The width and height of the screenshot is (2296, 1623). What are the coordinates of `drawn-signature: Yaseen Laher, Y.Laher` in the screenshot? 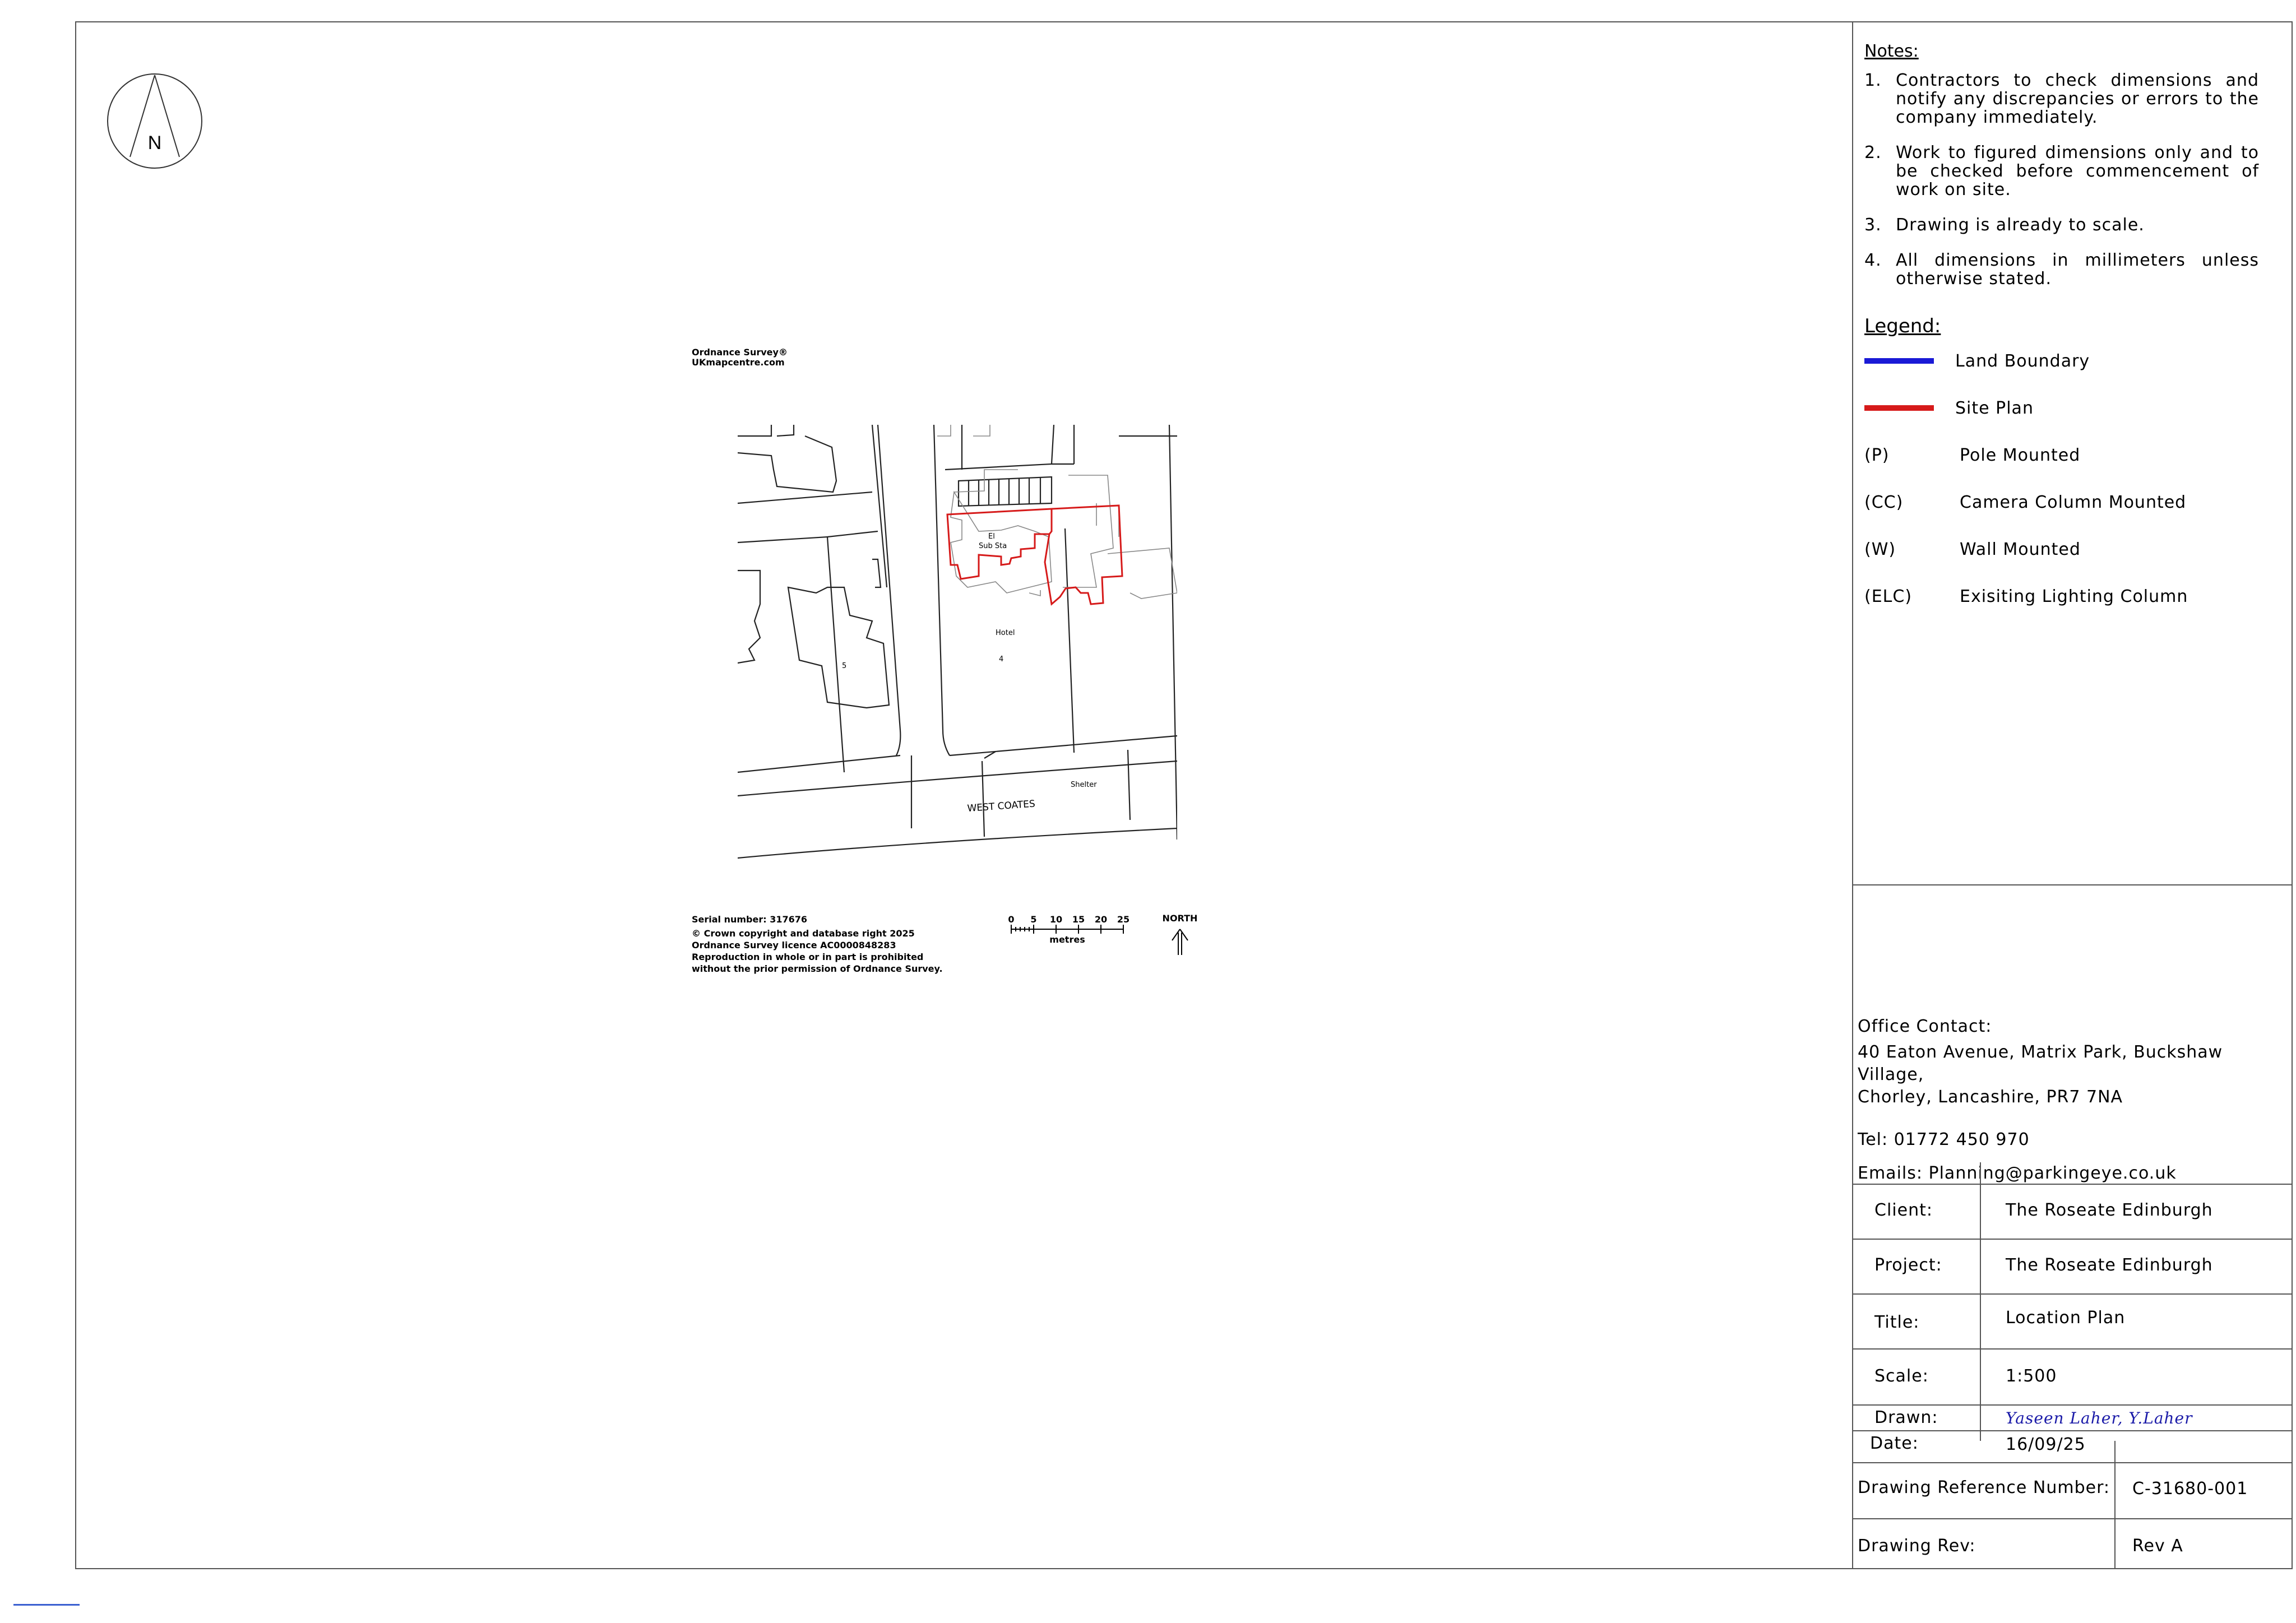 It's located at (2099, 1418).